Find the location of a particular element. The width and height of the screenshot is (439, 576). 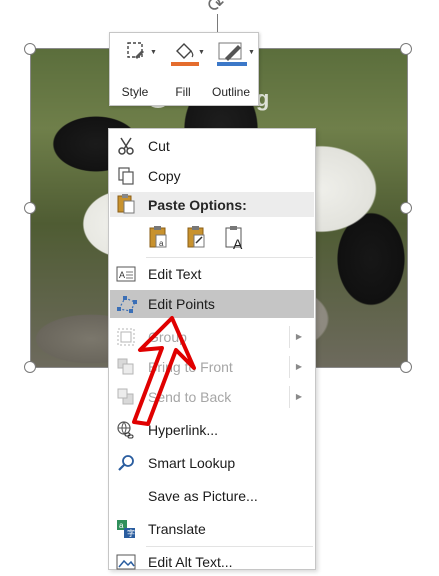

alt-text-icon is located at coordinates (126, 562).